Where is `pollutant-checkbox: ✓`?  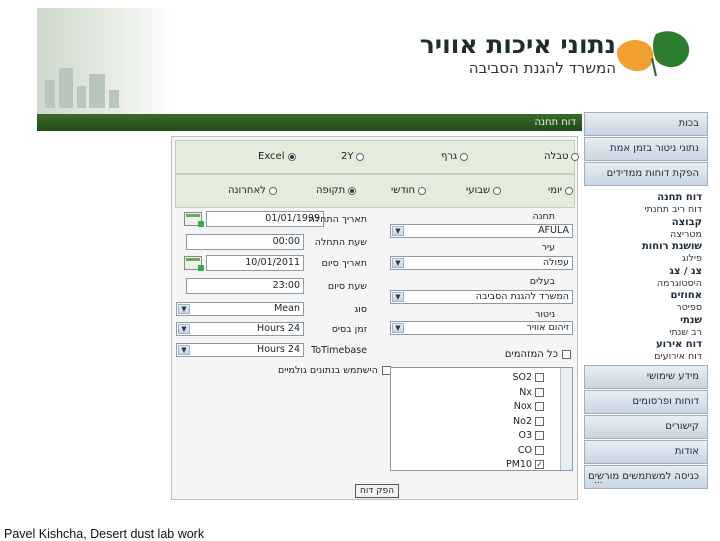 pollutant-checkbox: ✓ is located at coordinates (539, 464).